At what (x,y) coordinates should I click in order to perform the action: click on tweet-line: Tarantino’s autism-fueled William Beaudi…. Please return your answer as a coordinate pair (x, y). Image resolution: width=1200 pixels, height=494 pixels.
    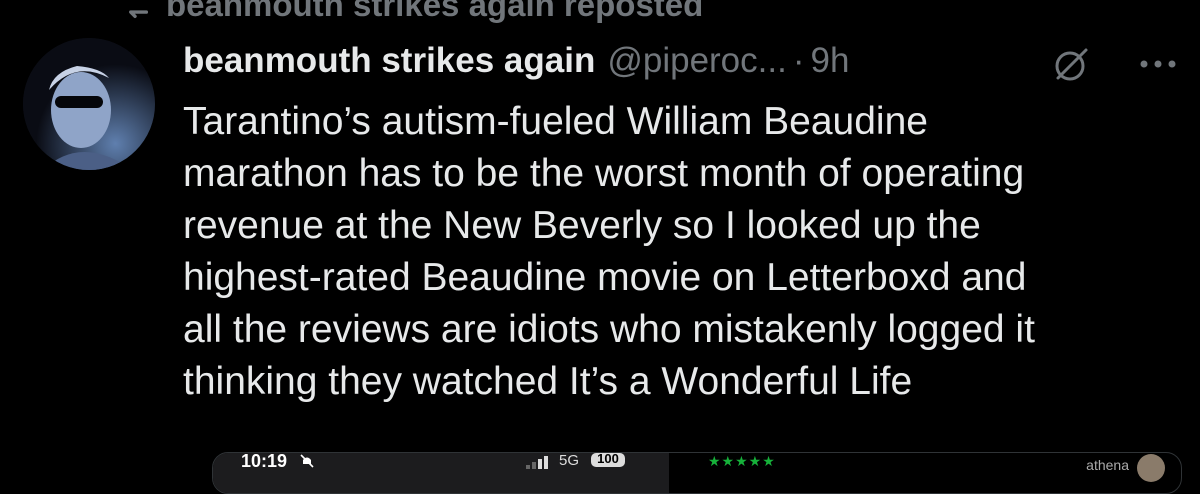
    Looking at the image, I should click on (555, 121).